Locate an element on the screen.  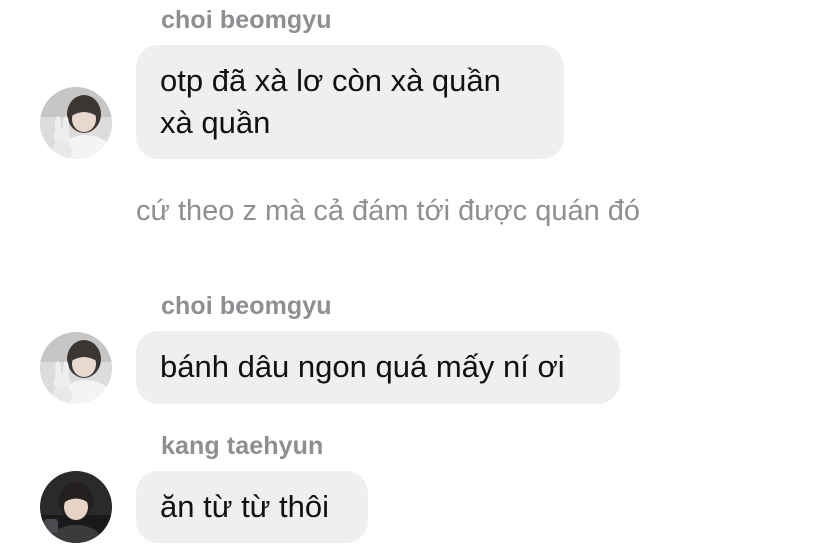
taehyun-avatar is located at coordinates (76, 507).